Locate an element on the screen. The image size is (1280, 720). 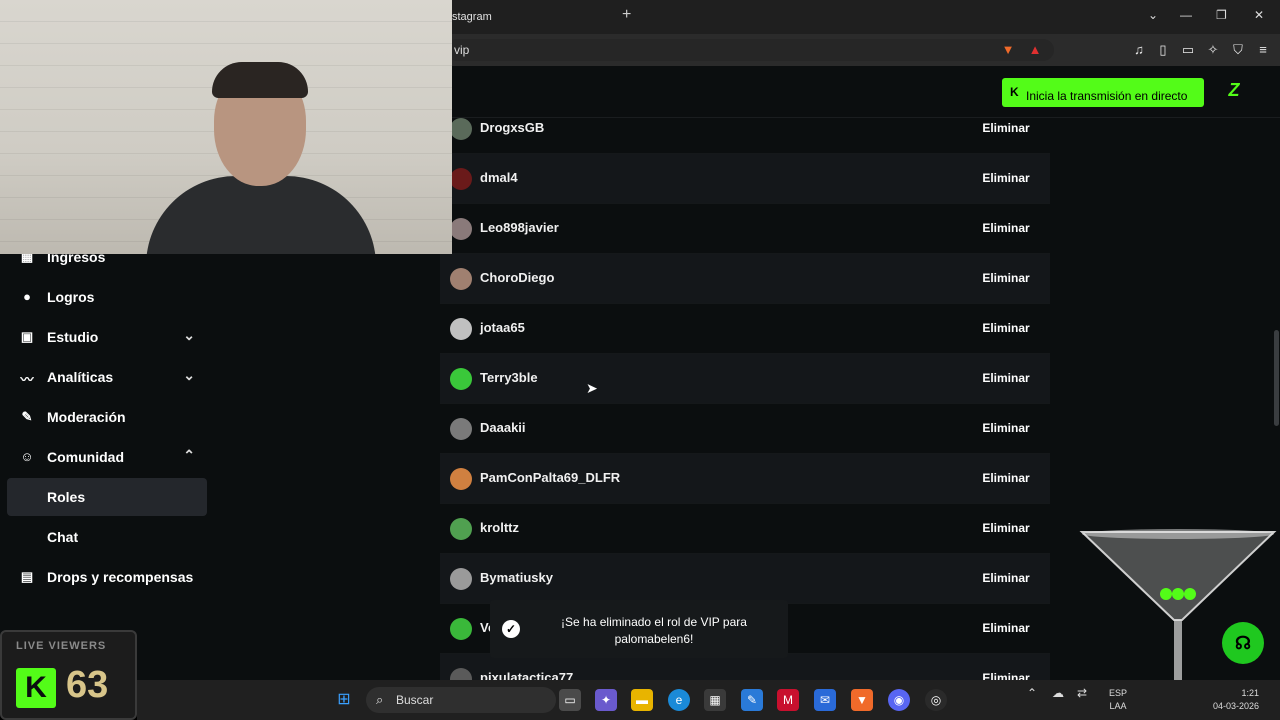
vpn-icon: ⛉ is located at coordinates (1238, 50).